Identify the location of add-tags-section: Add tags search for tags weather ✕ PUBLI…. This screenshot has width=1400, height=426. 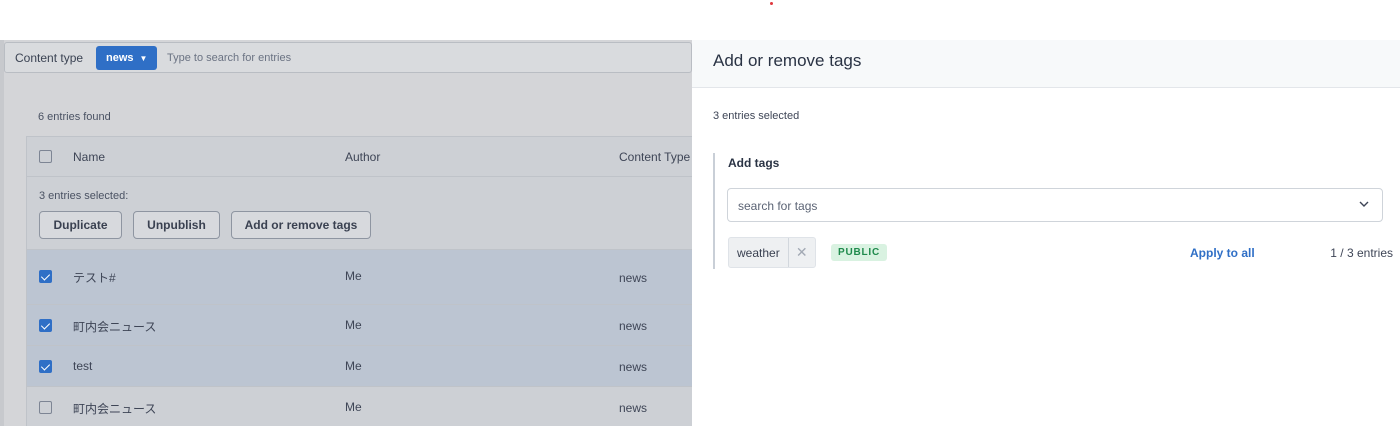
(1053, 211).